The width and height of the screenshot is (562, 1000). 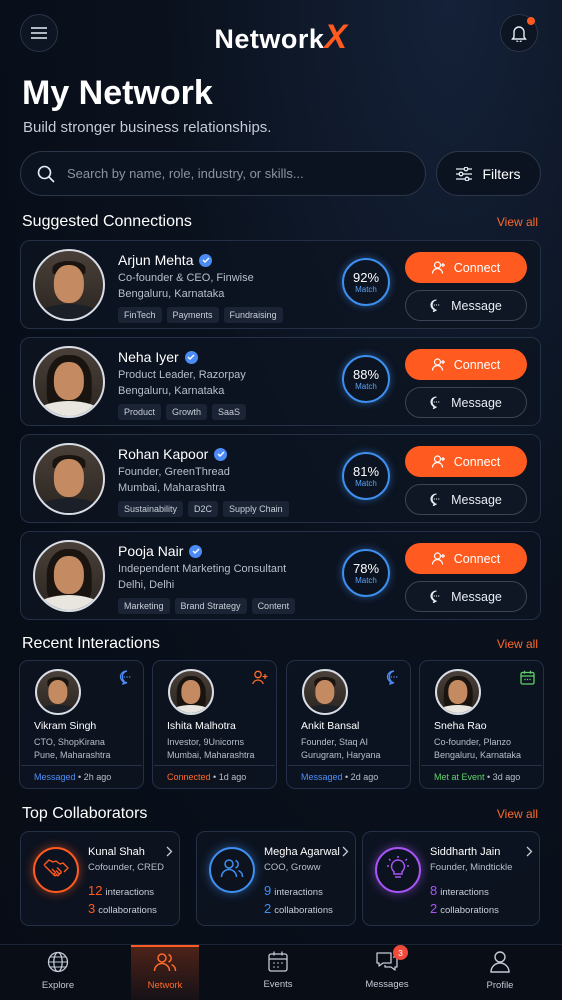 What do you see at coordinates (189, 777) in the screenshot?
I see `status-text: Connected` at bounding box center [189, 777].